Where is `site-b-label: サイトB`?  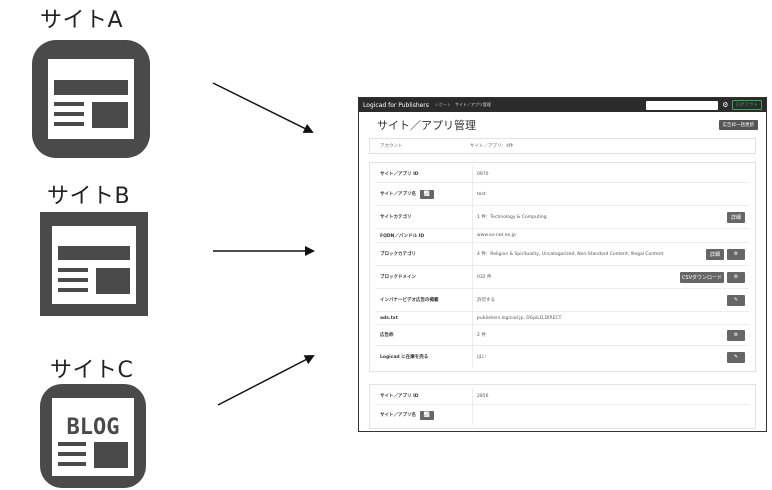
site-b-label: サイトB is located at coordinates (89, 196).